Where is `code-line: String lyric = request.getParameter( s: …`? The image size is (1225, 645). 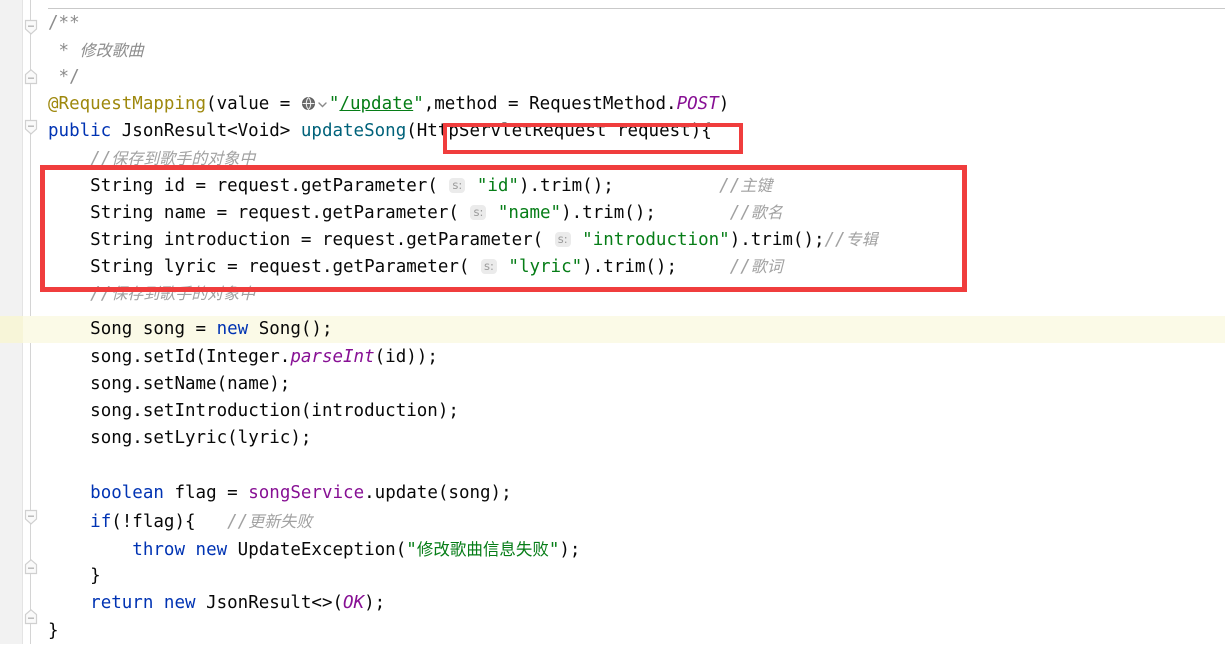 code-line: String lyric = request.getParameter( s: … is located at coordinates (415, 266).